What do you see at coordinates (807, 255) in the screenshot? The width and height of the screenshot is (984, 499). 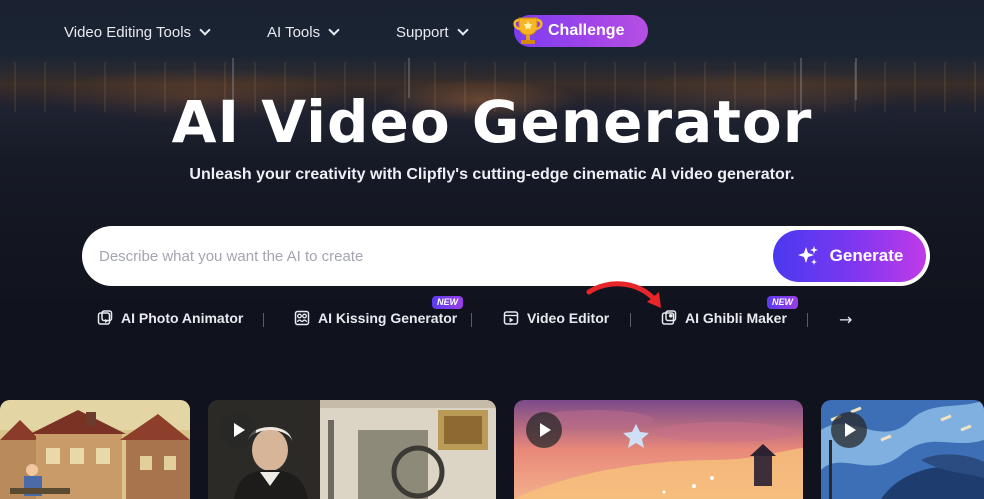 I see `sparkle-icon` at bounding box center [807, 255].